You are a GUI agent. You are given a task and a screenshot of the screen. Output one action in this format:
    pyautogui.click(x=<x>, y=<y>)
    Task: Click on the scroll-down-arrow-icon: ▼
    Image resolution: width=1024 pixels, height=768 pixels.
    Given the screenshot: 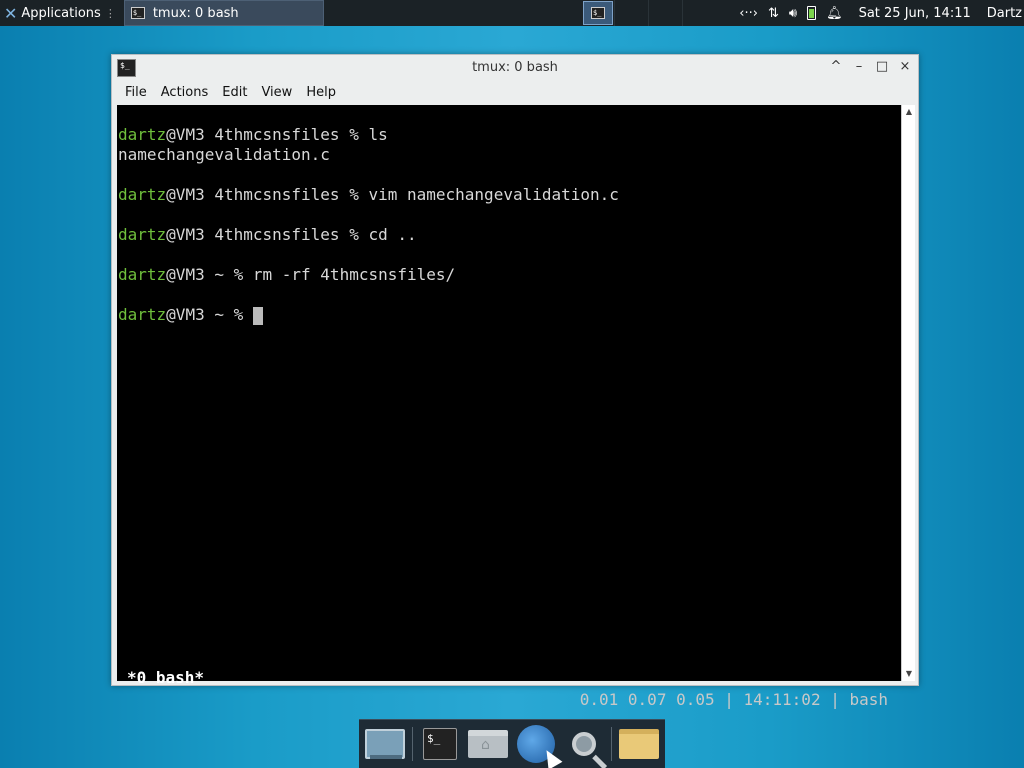 What is the action you would take?
    pyautogui.click(x=909, y=674)
    